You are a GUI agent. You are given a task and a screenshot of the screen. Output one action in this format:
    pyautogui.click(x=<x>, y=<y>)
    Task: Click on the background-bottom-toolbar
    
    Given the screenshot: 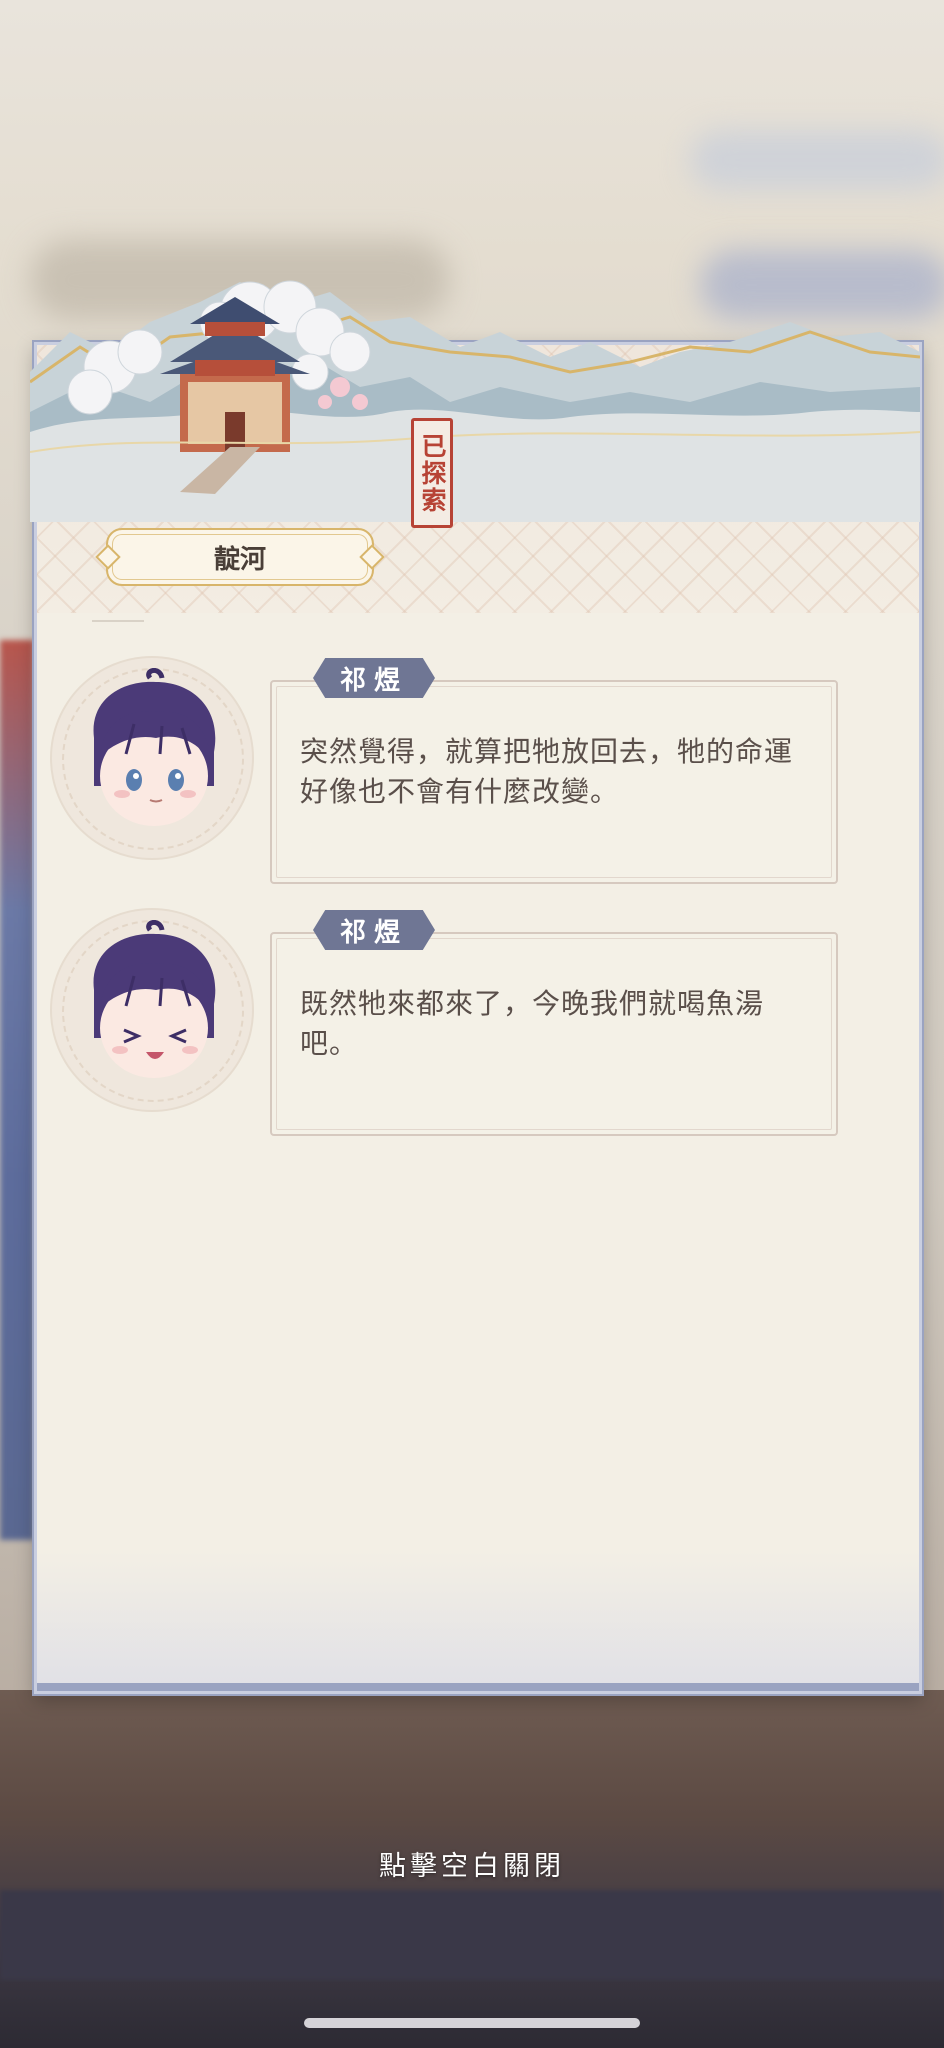 What is the action you would take?
    pyautogui.click(x=472, y=1935)
    